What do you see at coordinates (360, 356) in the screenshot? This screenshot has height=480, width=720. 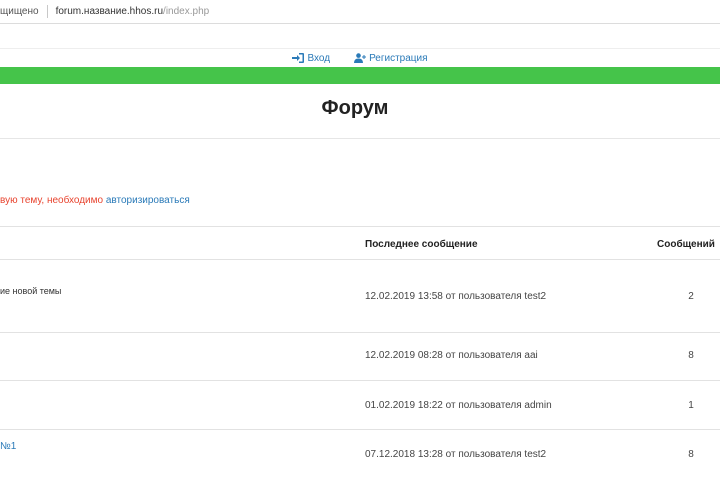 I see `table-row: 12.02.2019 08:28 от пользователя aai 8` at bounding box center [360, 356].